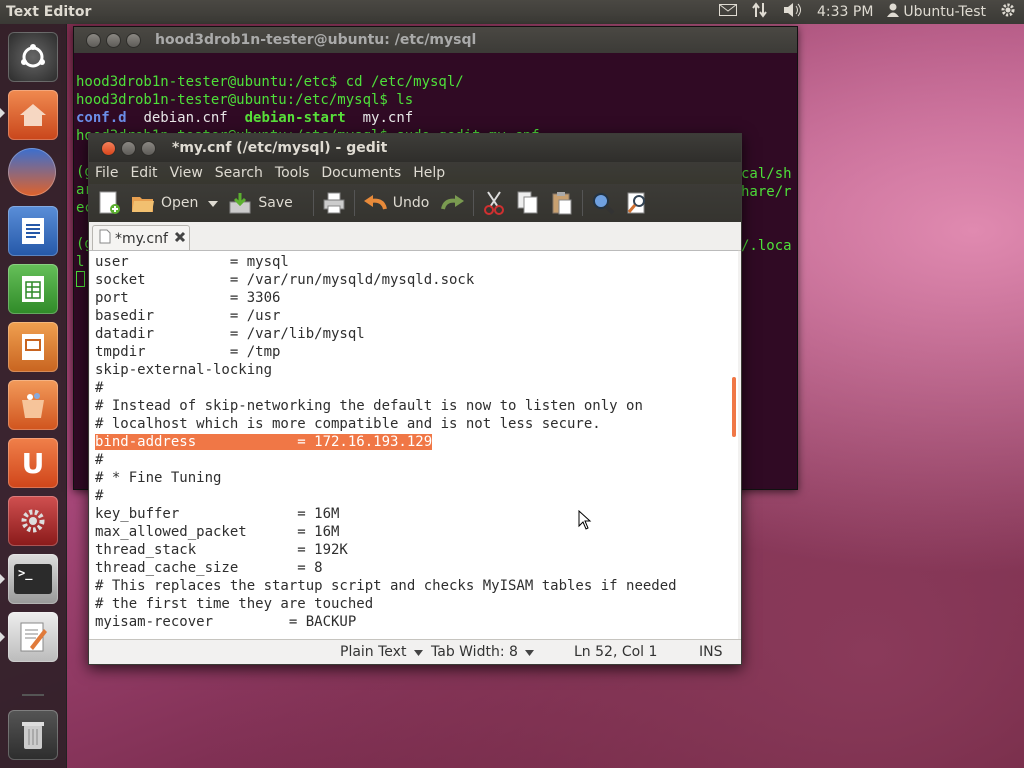  What do you see at coordinates (226, 622) in the screenshot?
I see `code-line-text: myisam-recover = BACKUP` at bounding box center [226, 622].